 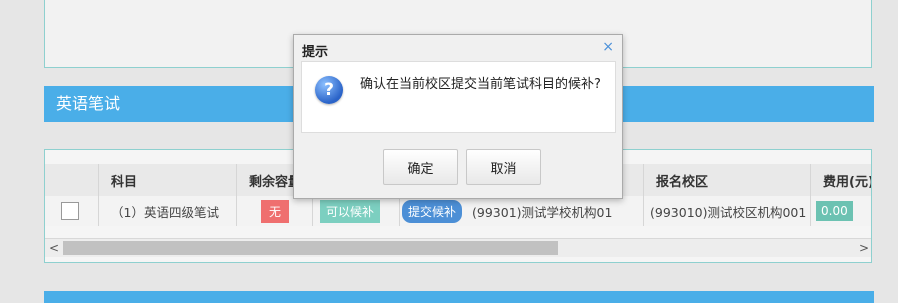 What do you see at coordinates (542, 212) in the screenshot?
I see `school-name: (99301)测试学校机构01` at bounding box center [542, 212].